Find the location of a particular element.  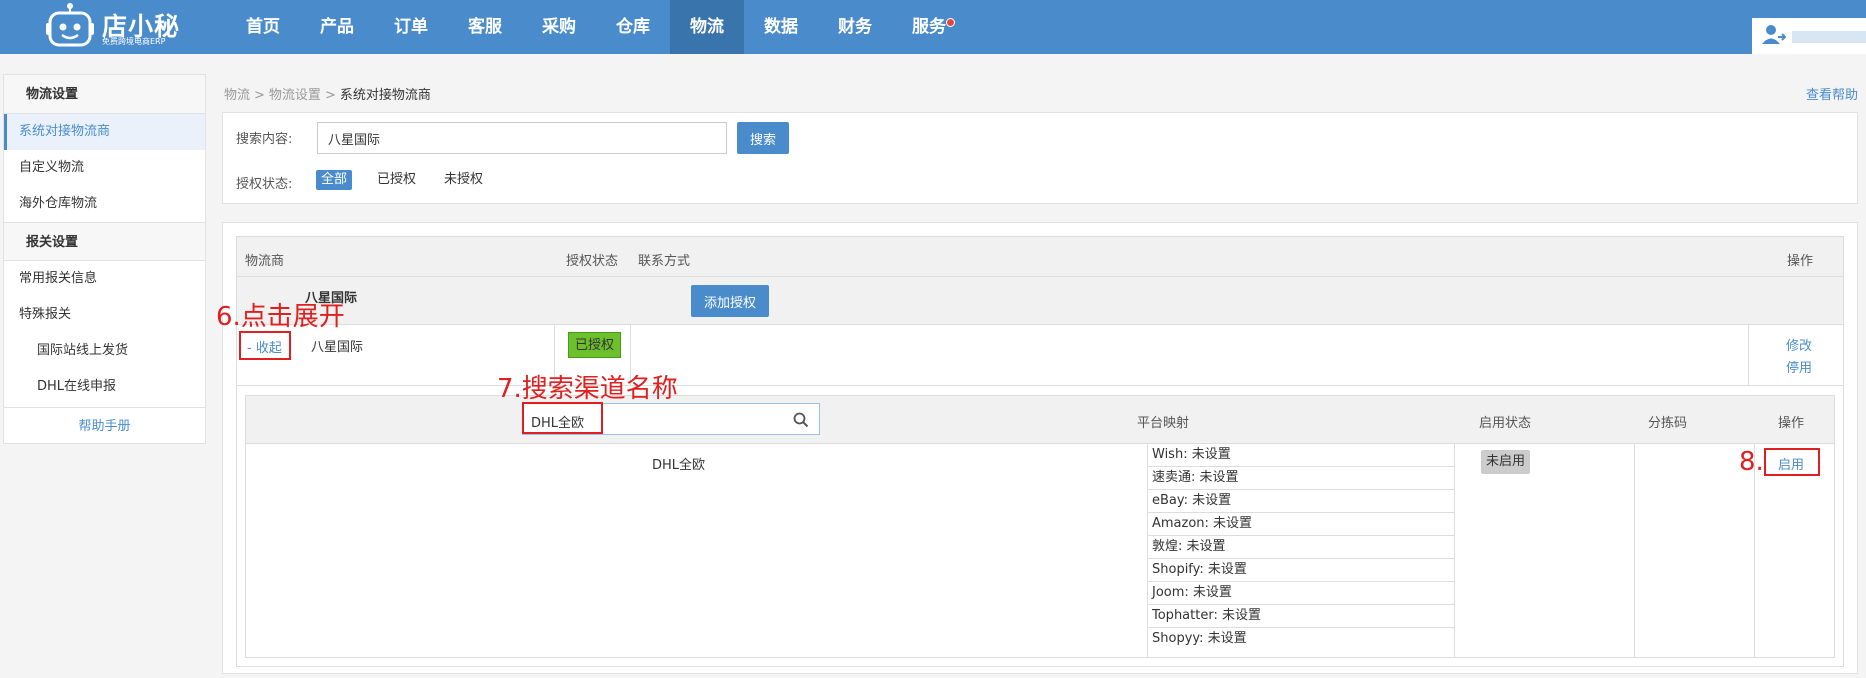

col-sort-code: 分拣码 is located at coordinates (1668, 423).